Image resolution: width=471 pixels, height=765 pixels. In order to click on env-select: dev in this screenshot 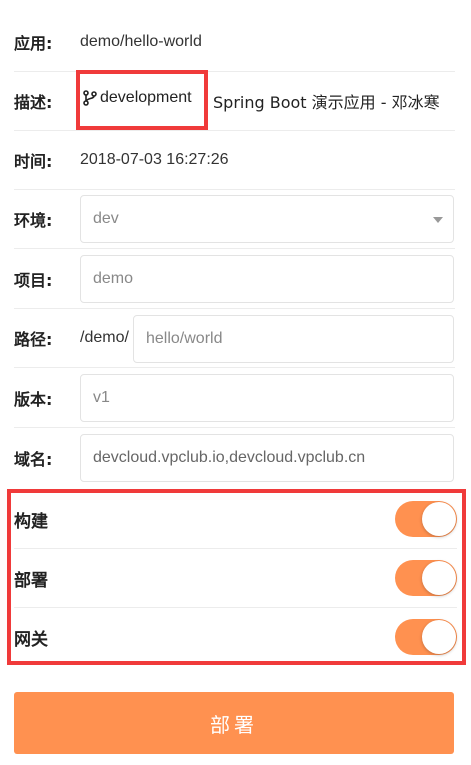, I will do `click(267, 219)`.